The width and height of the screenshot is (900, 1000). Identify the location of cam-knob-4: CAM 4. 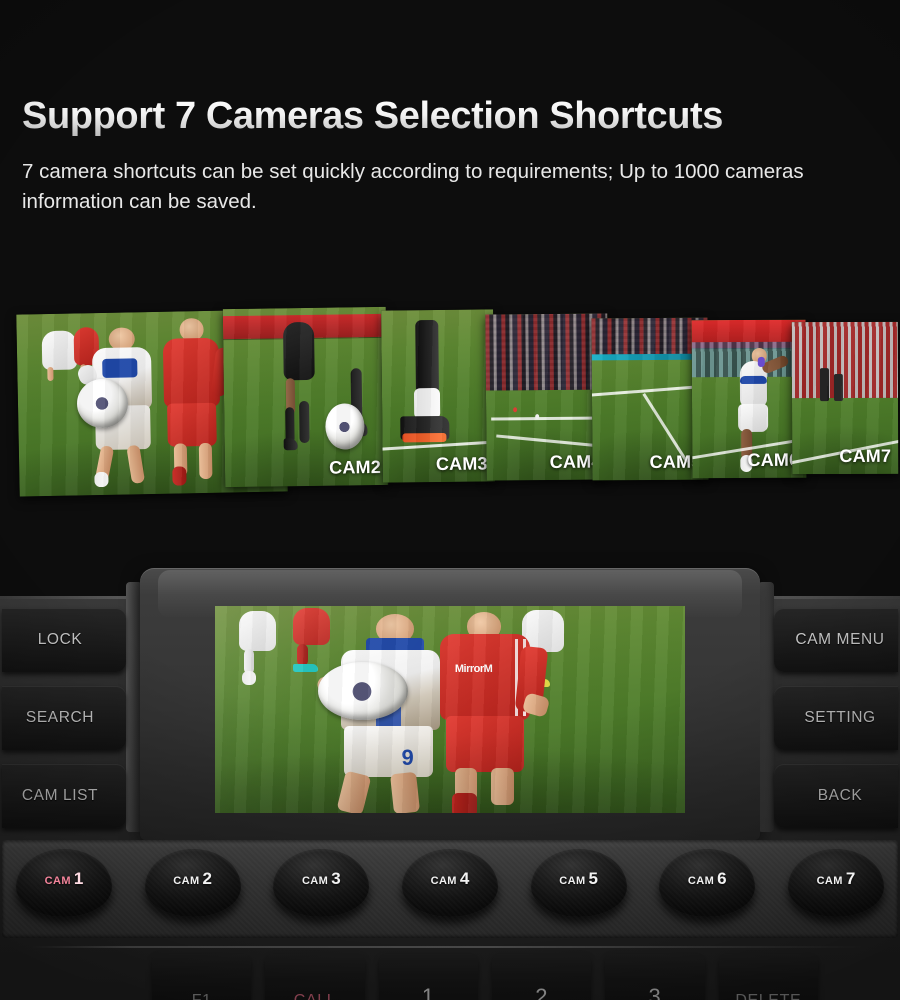
(449, 887).